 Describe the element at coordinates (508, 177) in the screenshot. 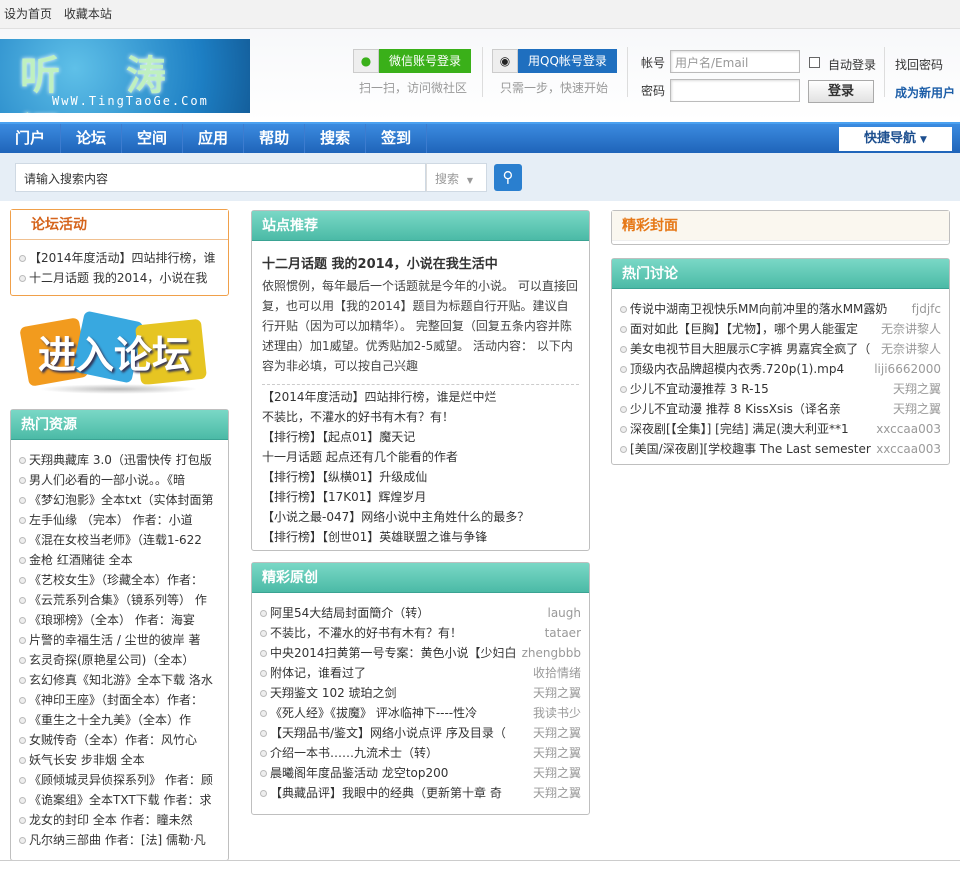

I see `search-button: ⚲` at that location.